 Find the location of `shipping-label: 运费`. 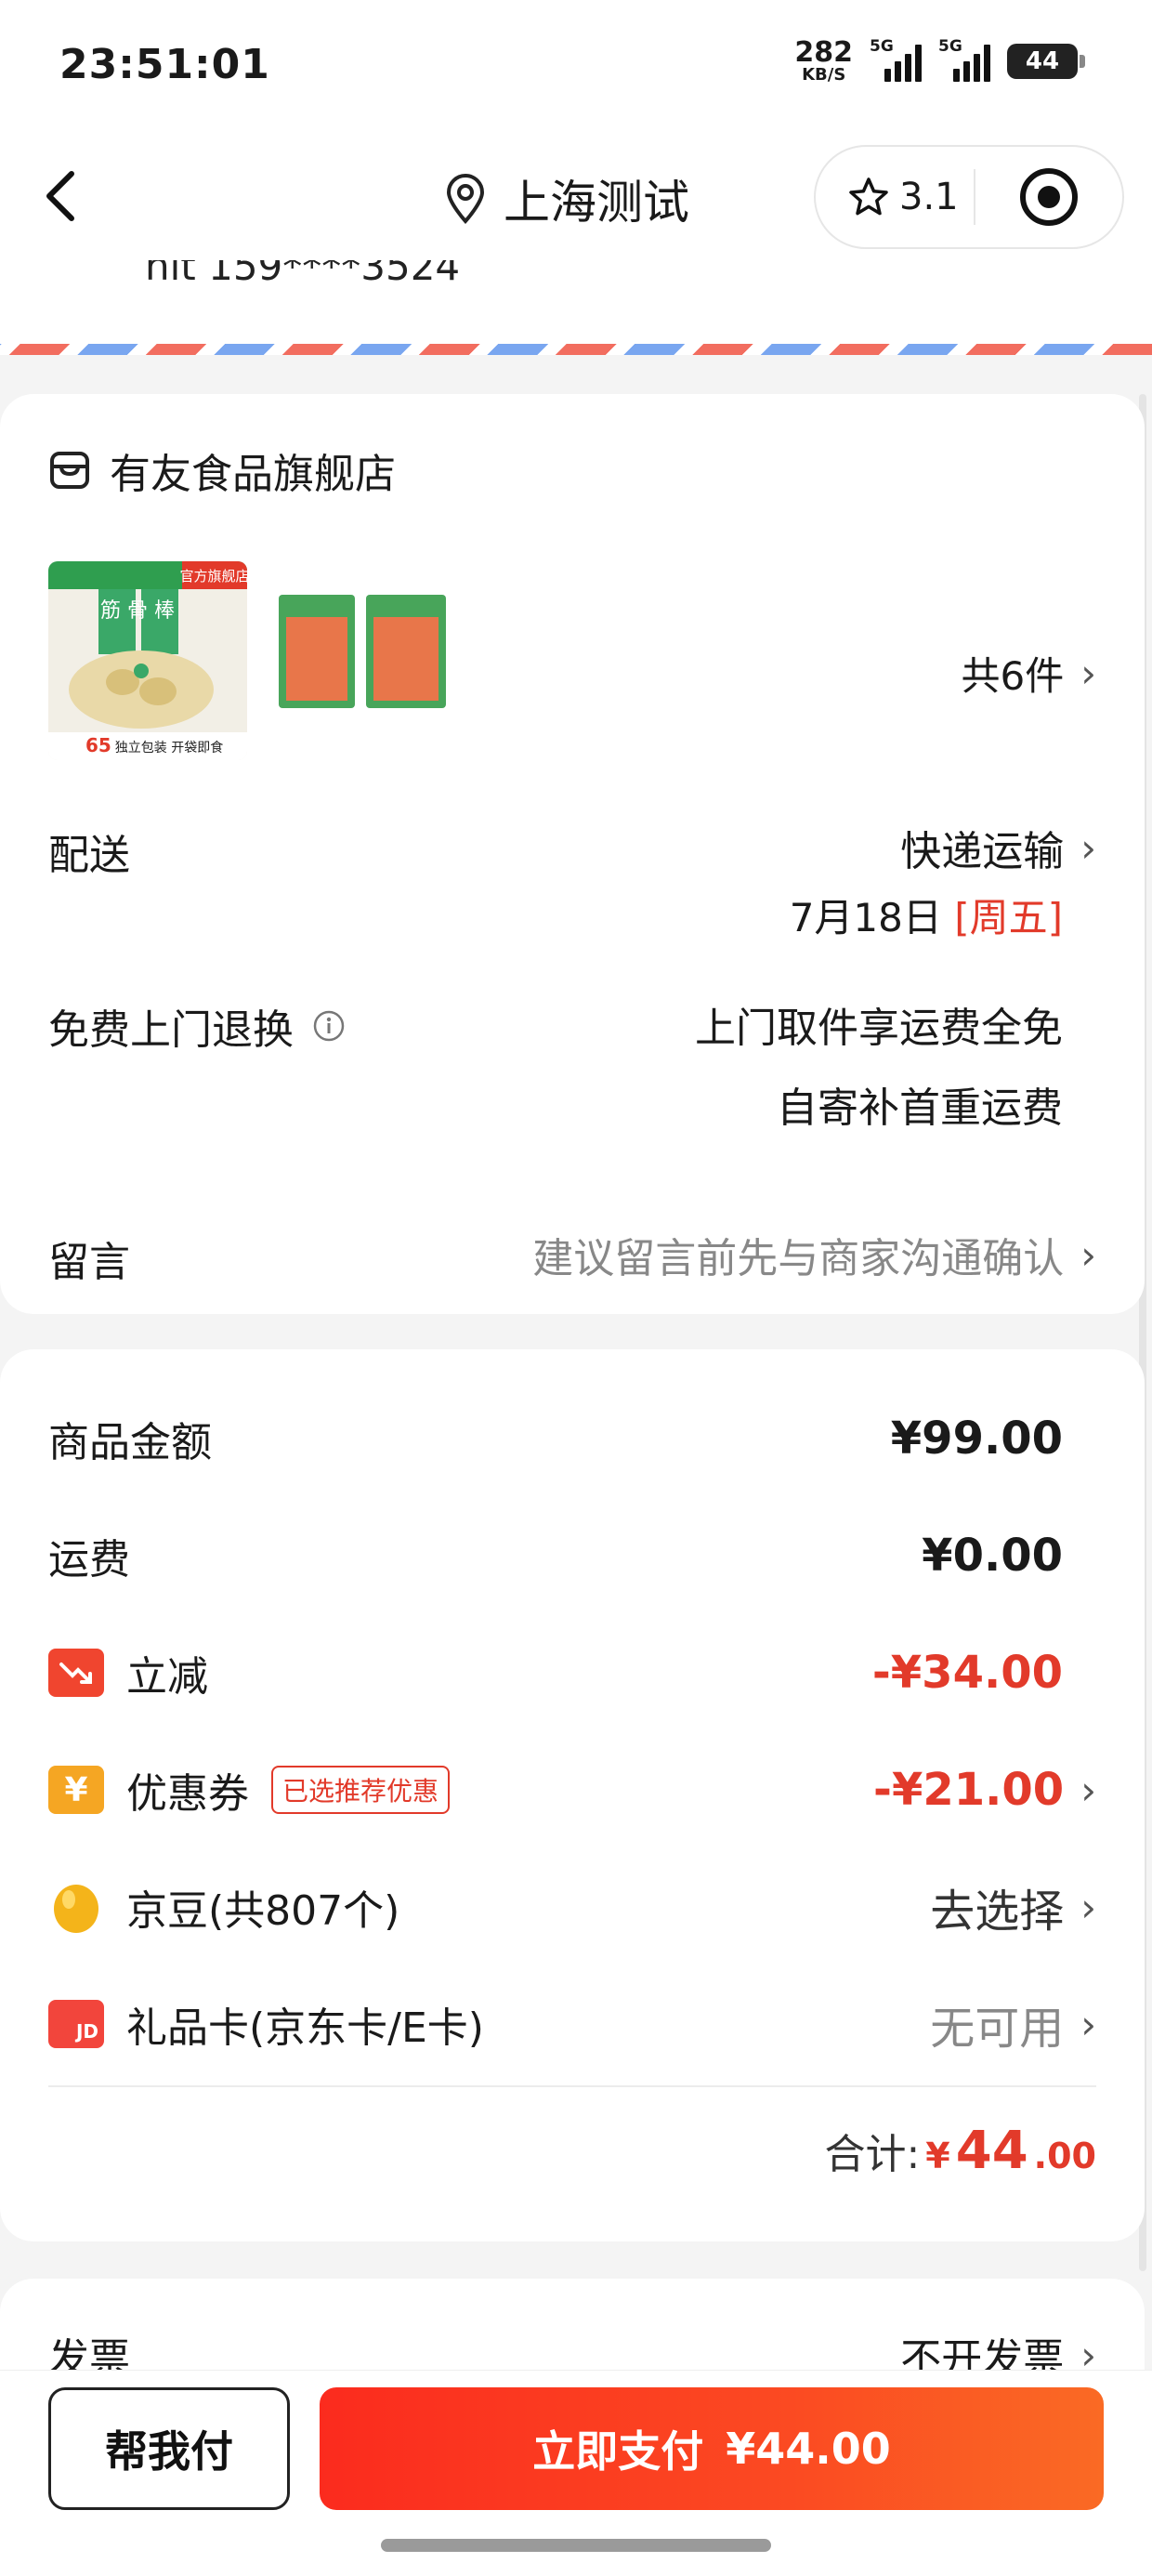

shipping-label: 运费 is located at coordinates (89, 1560).